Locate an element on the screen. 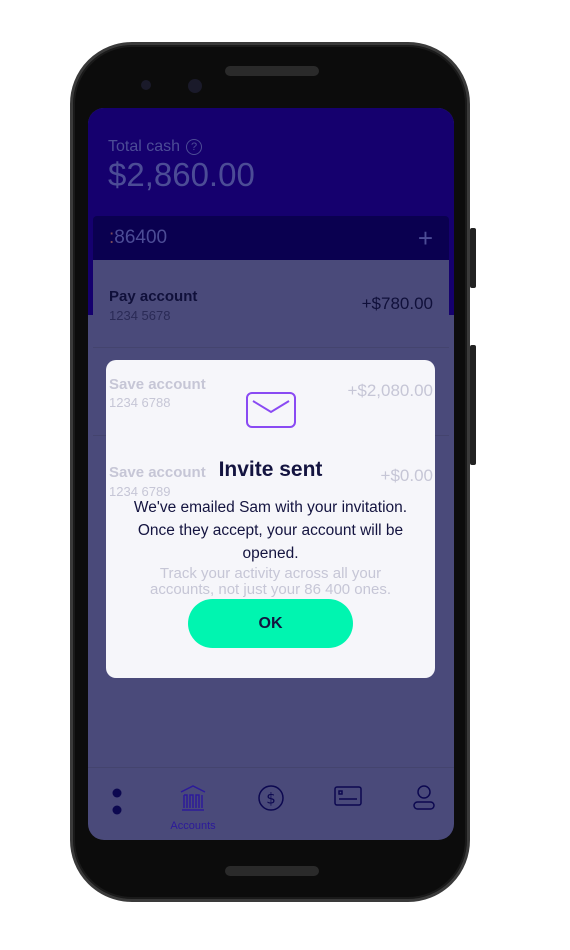 The height and width of the screenshot is (950, 570). nav-cards is located at coordinates (348, 800).